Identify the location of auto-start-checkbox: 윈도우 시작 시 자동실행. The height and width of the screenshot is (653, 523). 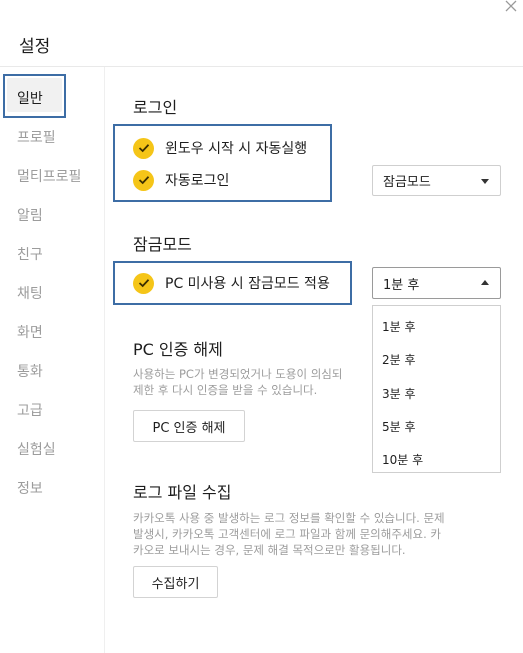
(220, 148).